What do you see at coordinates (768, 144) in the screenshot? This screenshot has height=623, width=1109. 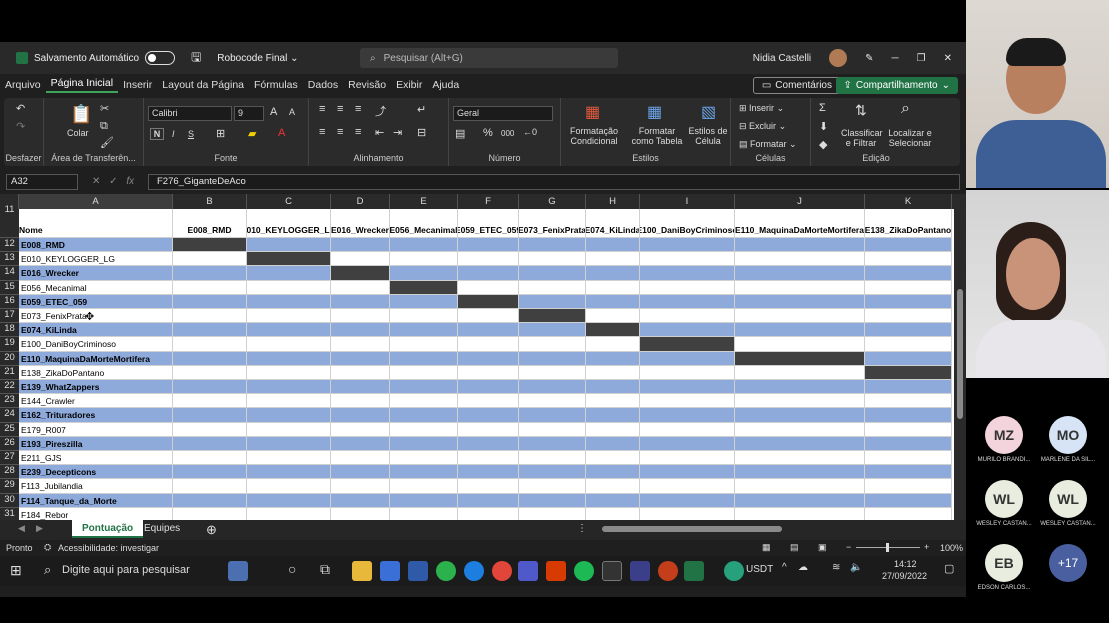 I see `format-cells-button: ▤ Formatar ⌄` at bounding box center [768, 144].